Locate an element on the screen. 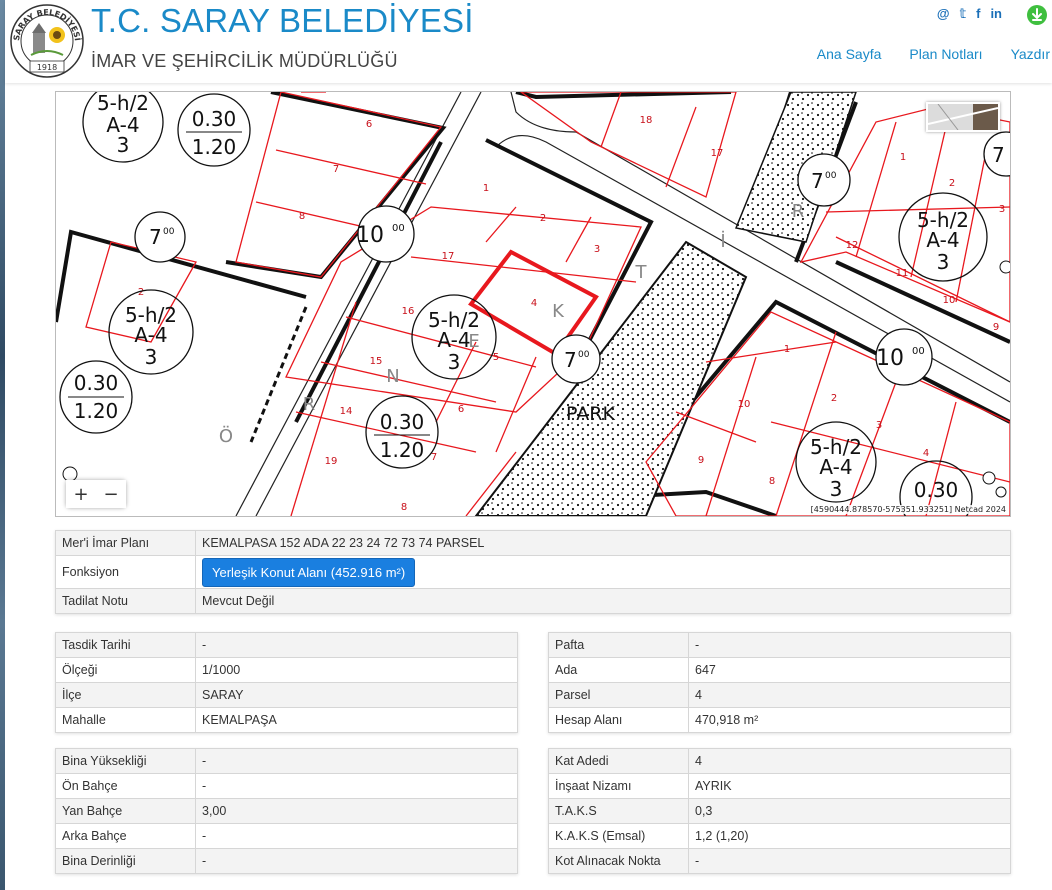 The height and width of the screenshot is (890, 1052). row-label: Pafta is located at coordinates (618, 645).